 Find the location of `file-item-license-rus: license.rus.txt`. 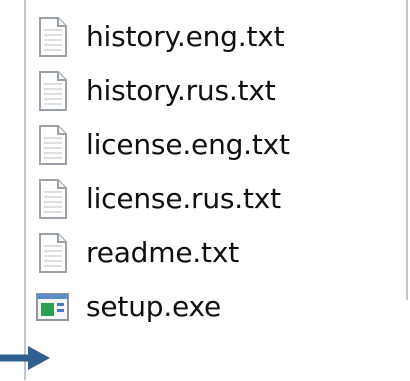

file-item-license-rus: license.rus.txt is located at coordinates (214, 199).